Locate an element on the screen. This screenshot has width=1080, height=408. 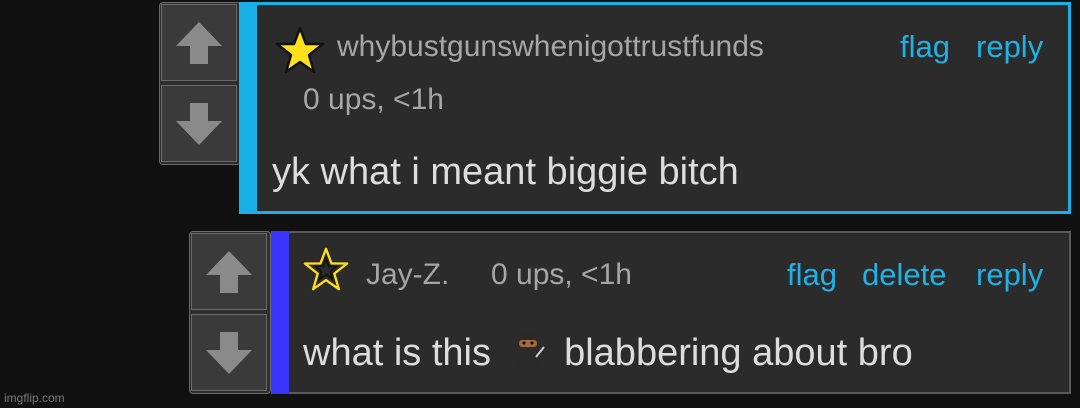
comment-text-start: what is this is located at coordinates (397, 353).